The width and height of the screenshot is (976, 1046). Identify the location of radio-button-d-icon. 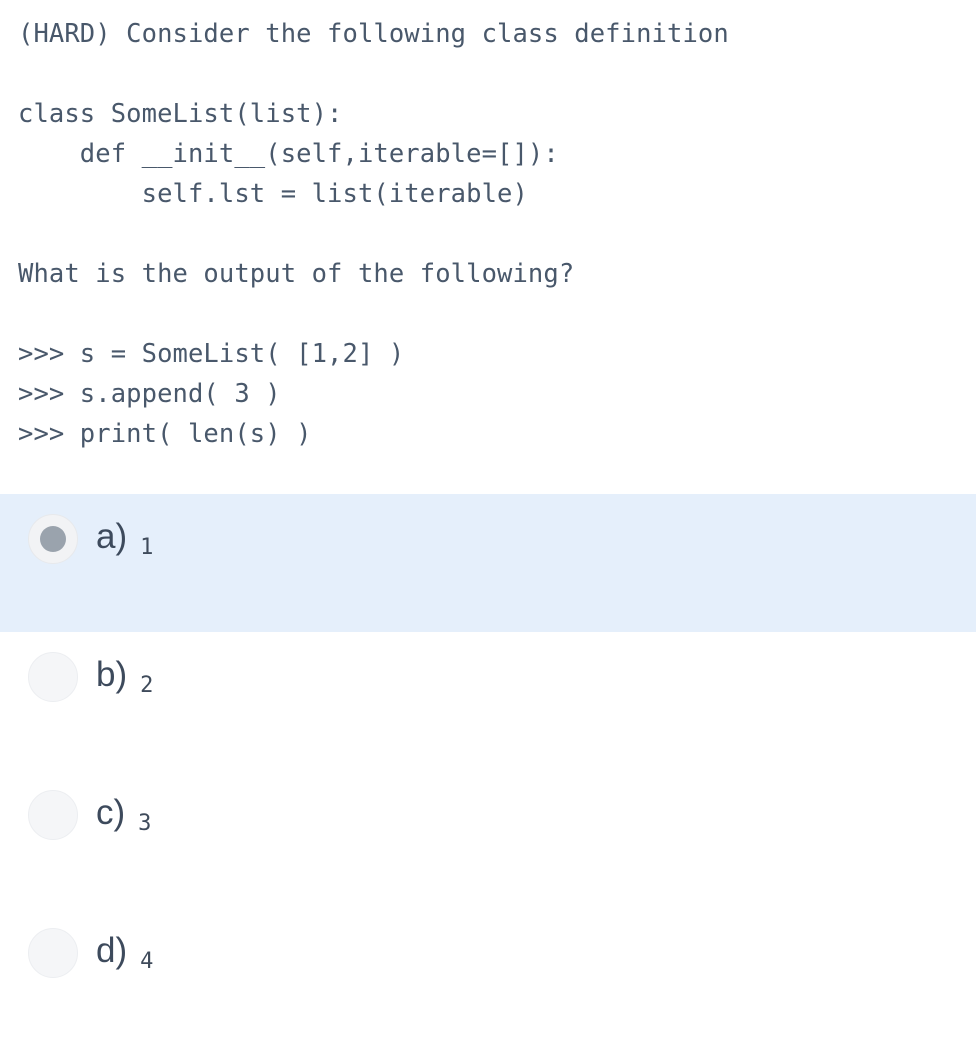
(53, 953).